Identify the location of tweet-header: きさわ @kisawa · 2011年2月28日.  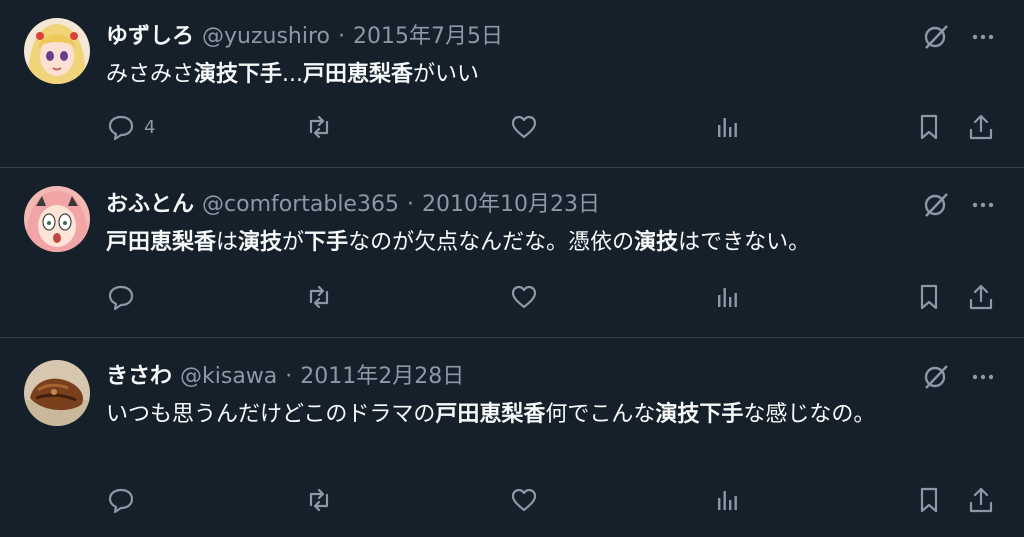
(285, 377).